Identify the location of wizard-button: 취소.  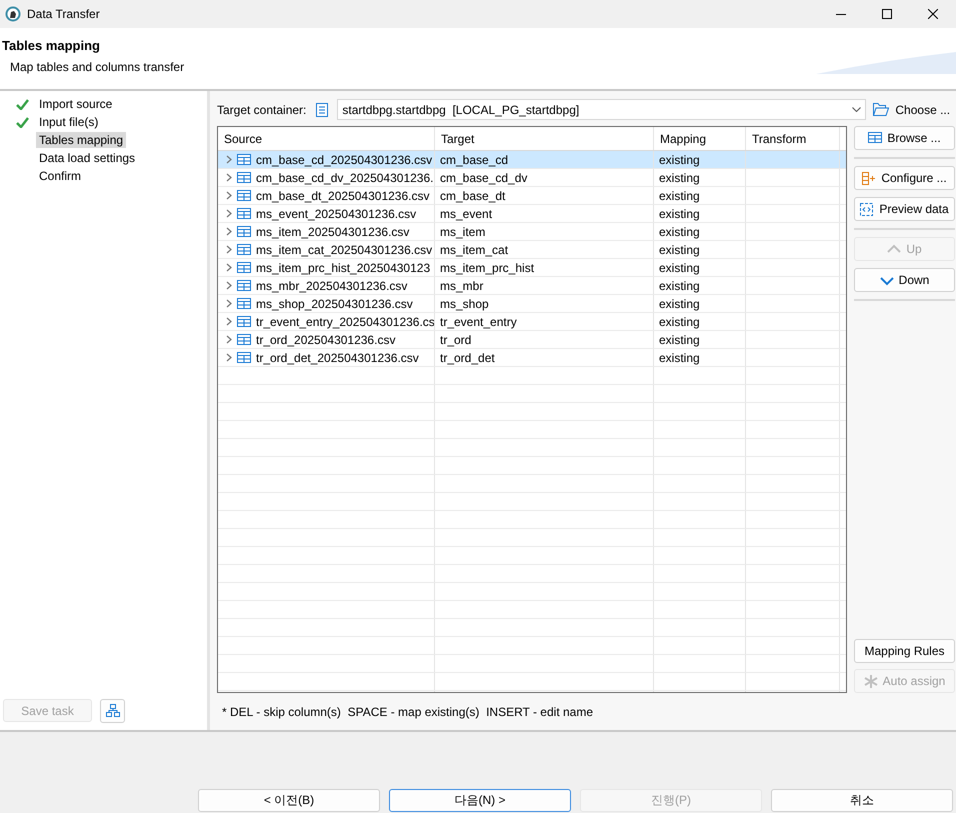
(862, 800).